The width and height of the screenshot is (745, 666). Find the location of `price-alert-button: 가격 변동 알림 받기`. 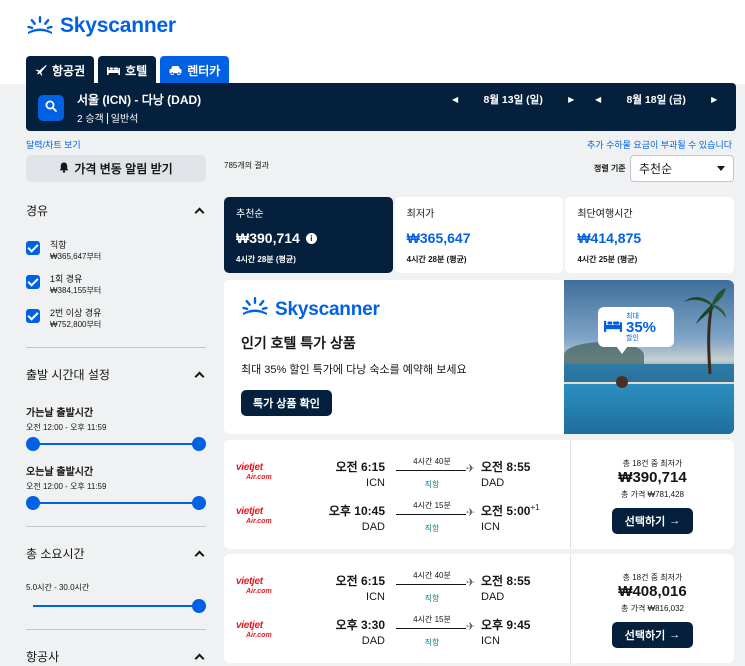

price-alert-button: 가격 변동 알림 받기 is located at coordinates (116, 168).